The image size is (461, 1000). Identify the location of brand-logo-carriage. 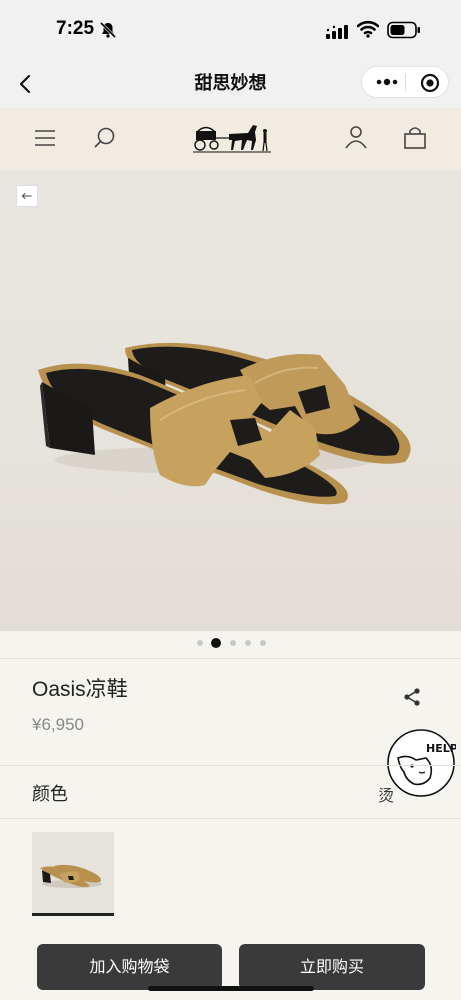
(232, 137).